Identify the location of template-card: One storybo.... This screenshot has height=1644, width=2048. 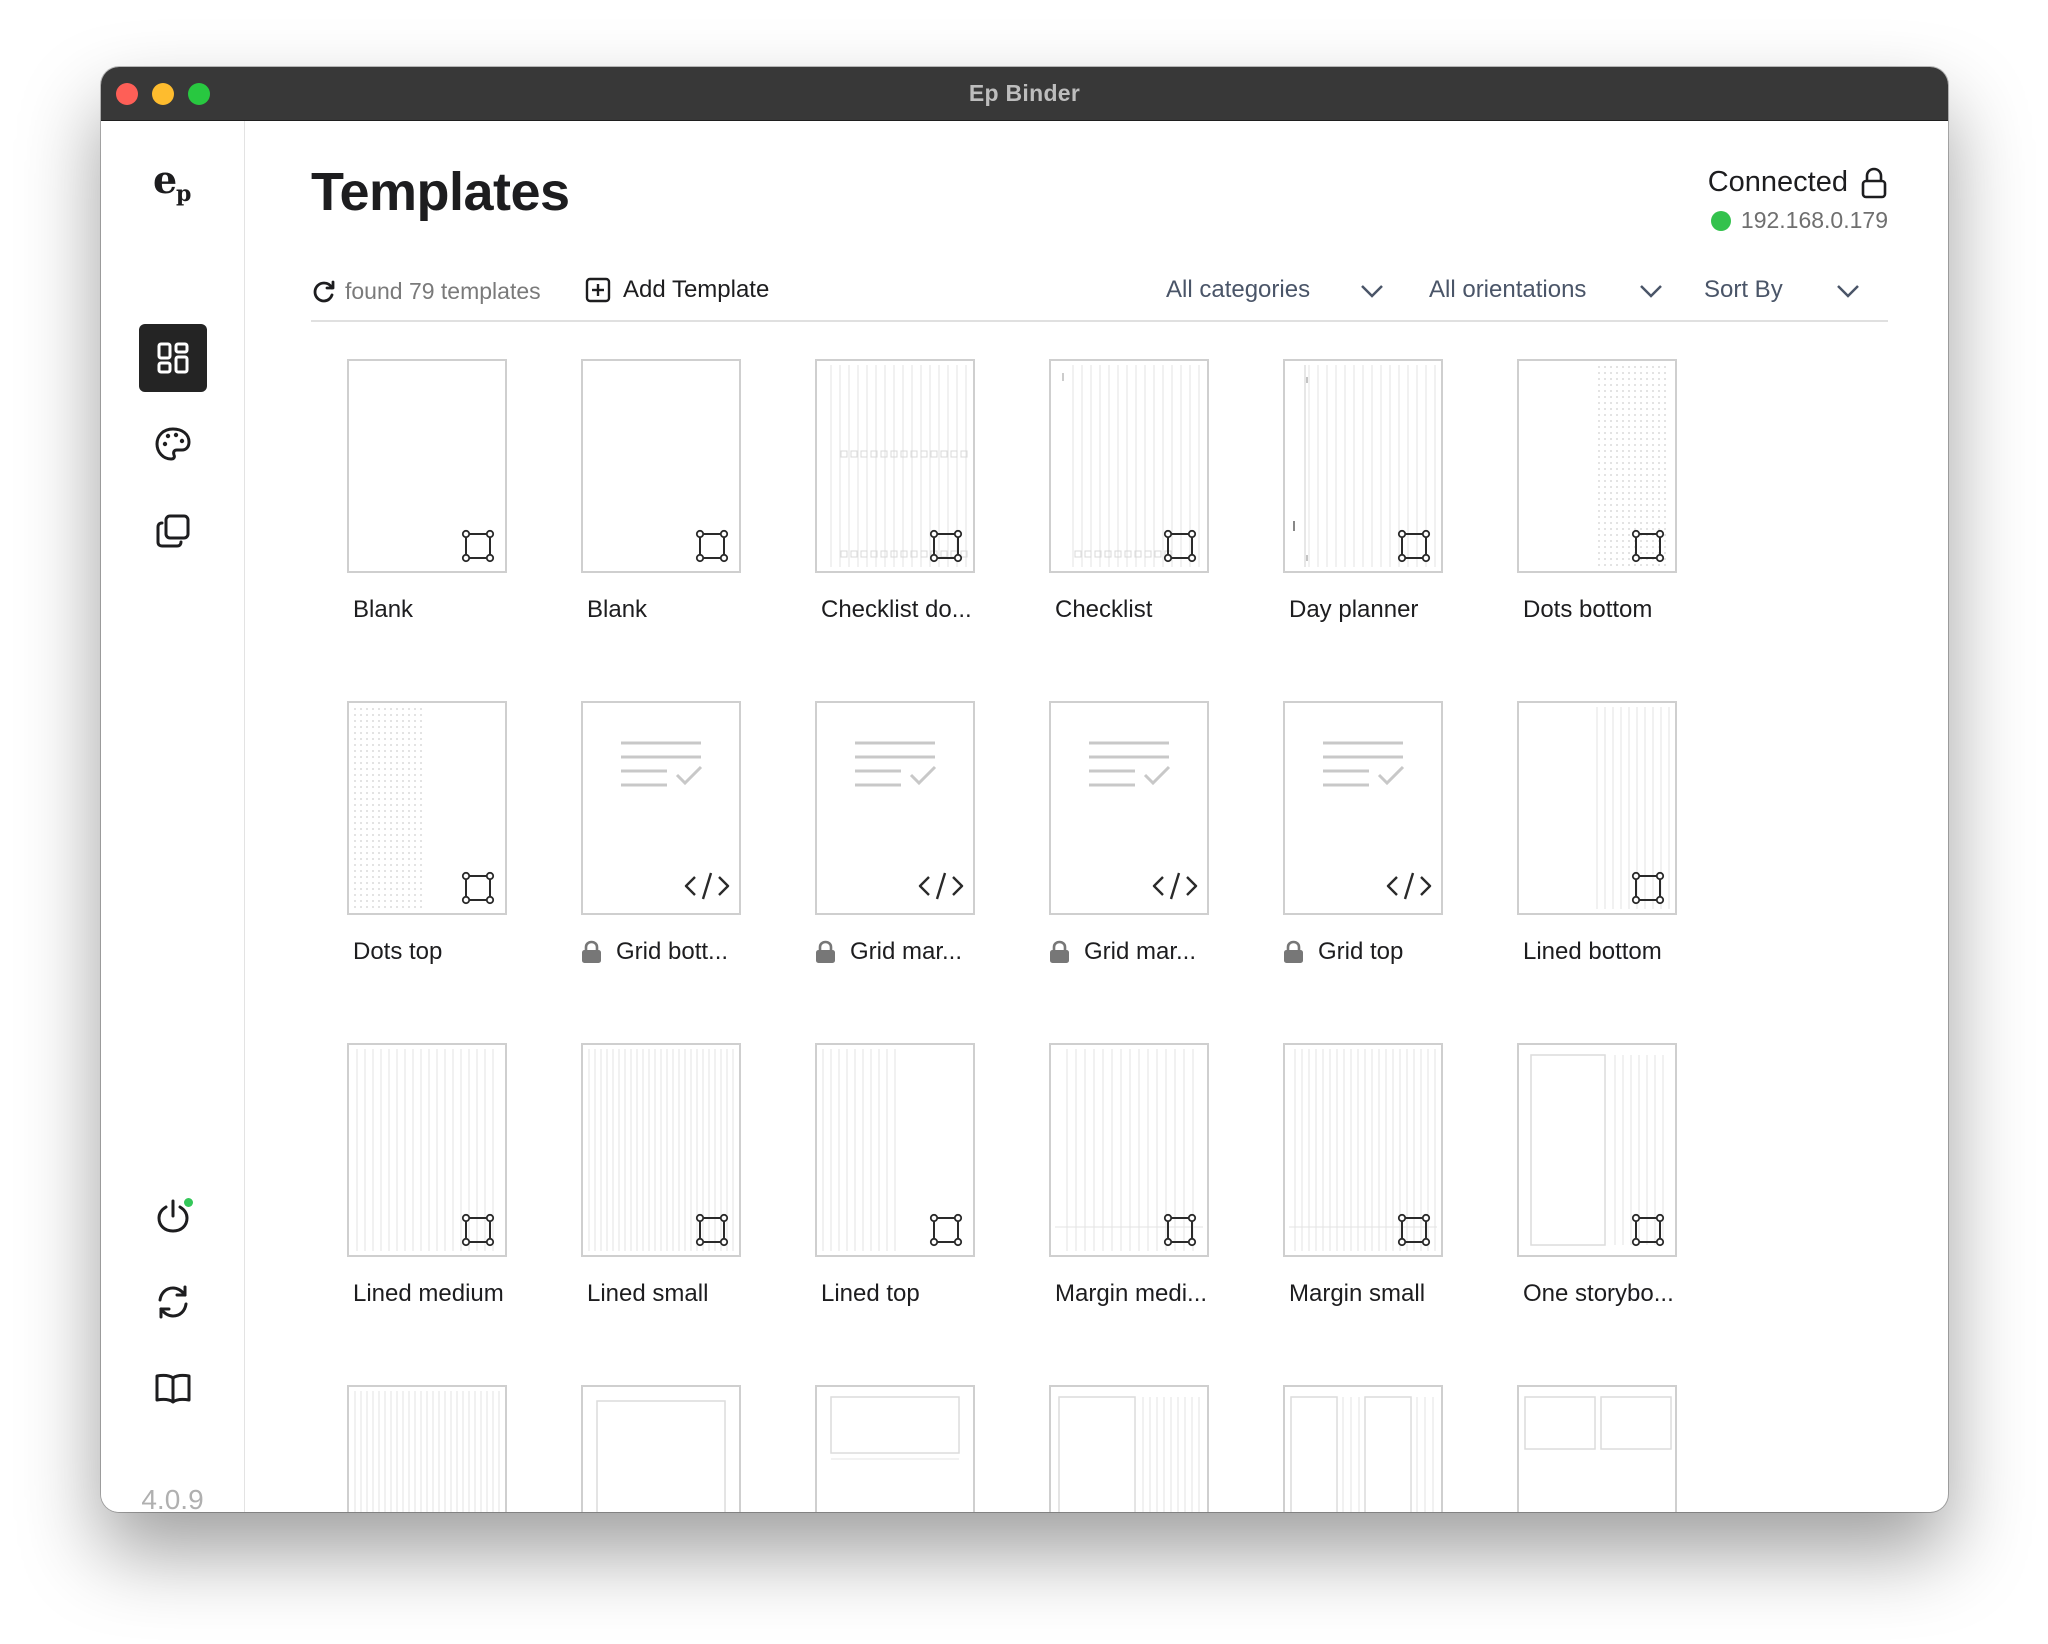
(1579, 1183).